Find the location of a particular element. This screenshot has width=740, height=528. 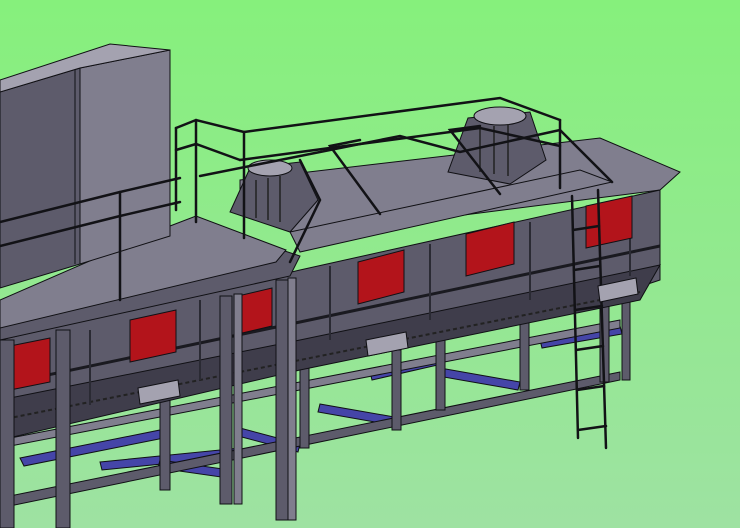

cabinet-front is located at coordinates (40, 178).